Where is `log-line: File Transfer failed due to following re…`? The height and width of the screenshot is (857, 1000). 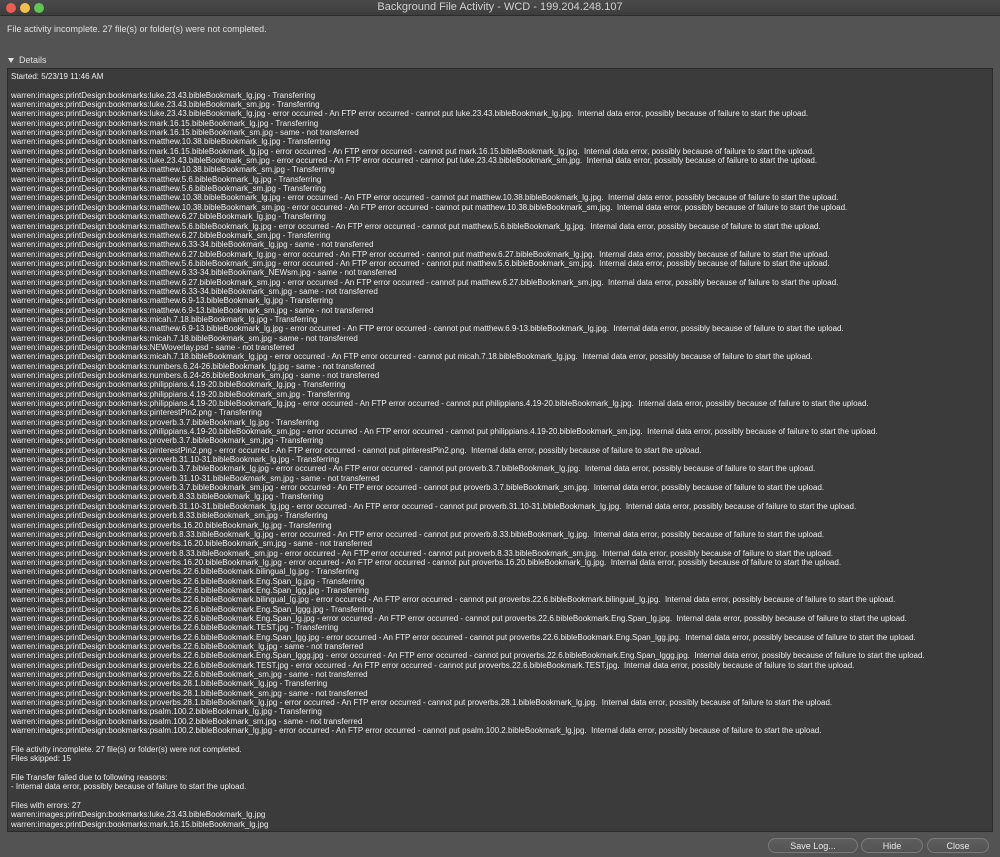
log-line: File Transfer failed due to following re… is located at coordinates (89, 777).